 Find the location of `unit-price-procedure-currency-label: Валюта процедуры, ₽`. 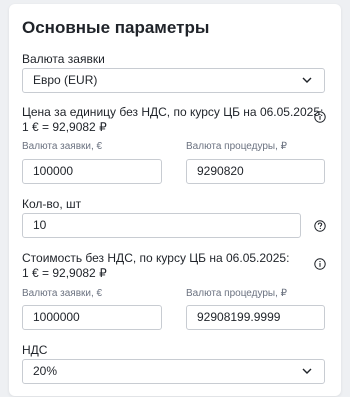

unit-price-procedure-currency-label: Валюта процедуры, ₽ is located at coordinates (237, 146).